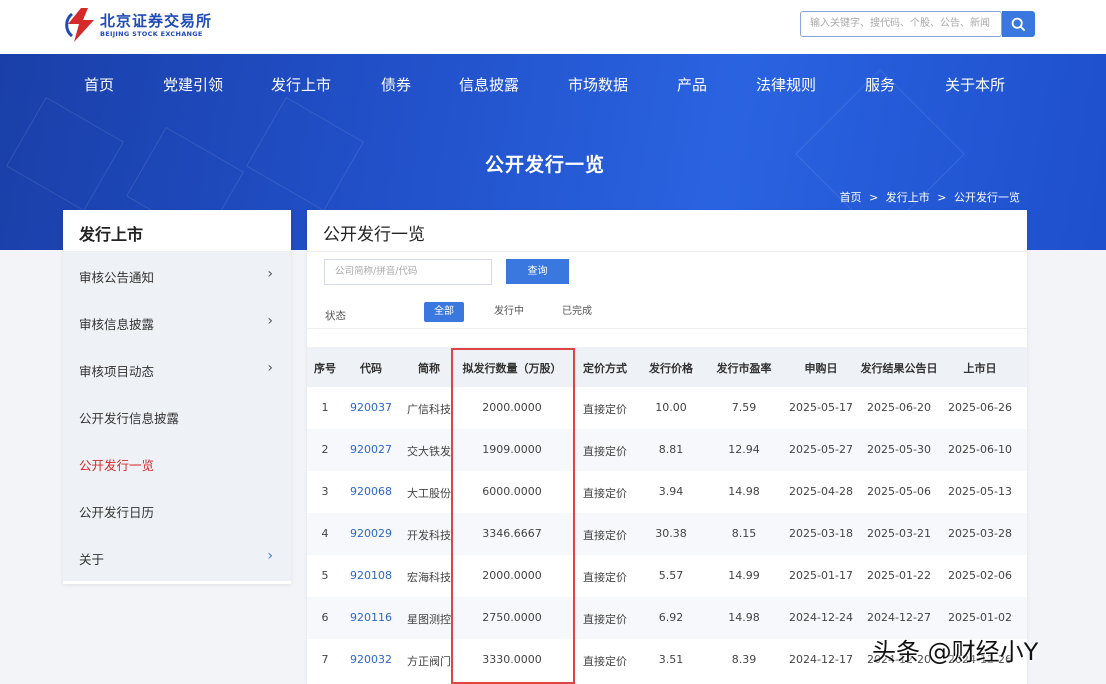 This screenshot has height=684, width=1106. I want to click on nav-item-bonds: 债券, so click(396, 84).